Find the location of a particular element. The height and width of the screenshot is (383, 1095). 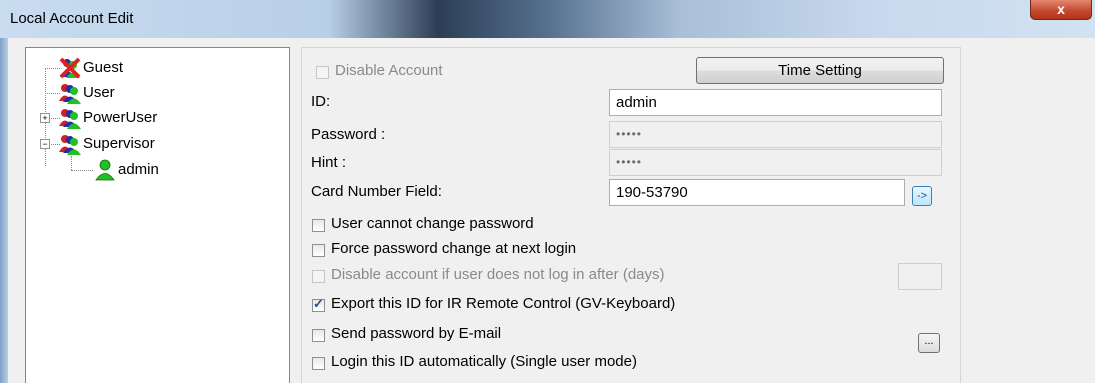

close-icon: x is located at coordinates (1061, 9).